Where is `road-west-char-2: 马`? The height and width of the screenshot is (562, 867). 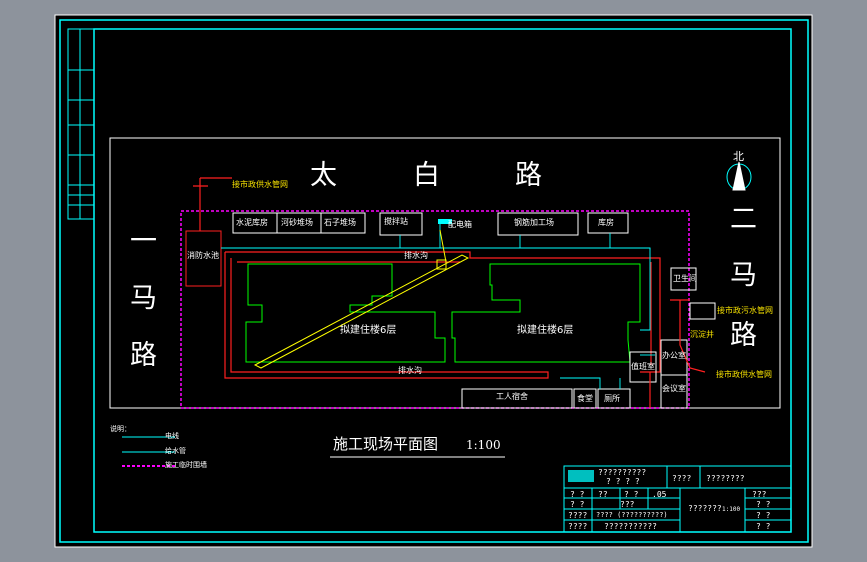
road-west-char-2: 马 is located at coordinates (143, 298).